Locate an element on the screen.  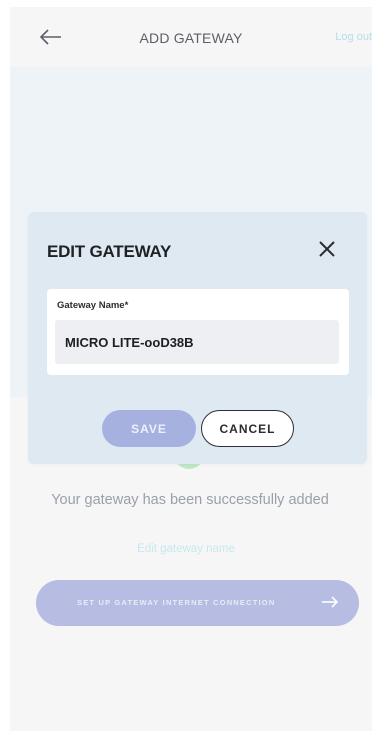
setup-button-label: SET UP GATEWAY INTERNET CONNECTION is located at coordinates (176, 602).